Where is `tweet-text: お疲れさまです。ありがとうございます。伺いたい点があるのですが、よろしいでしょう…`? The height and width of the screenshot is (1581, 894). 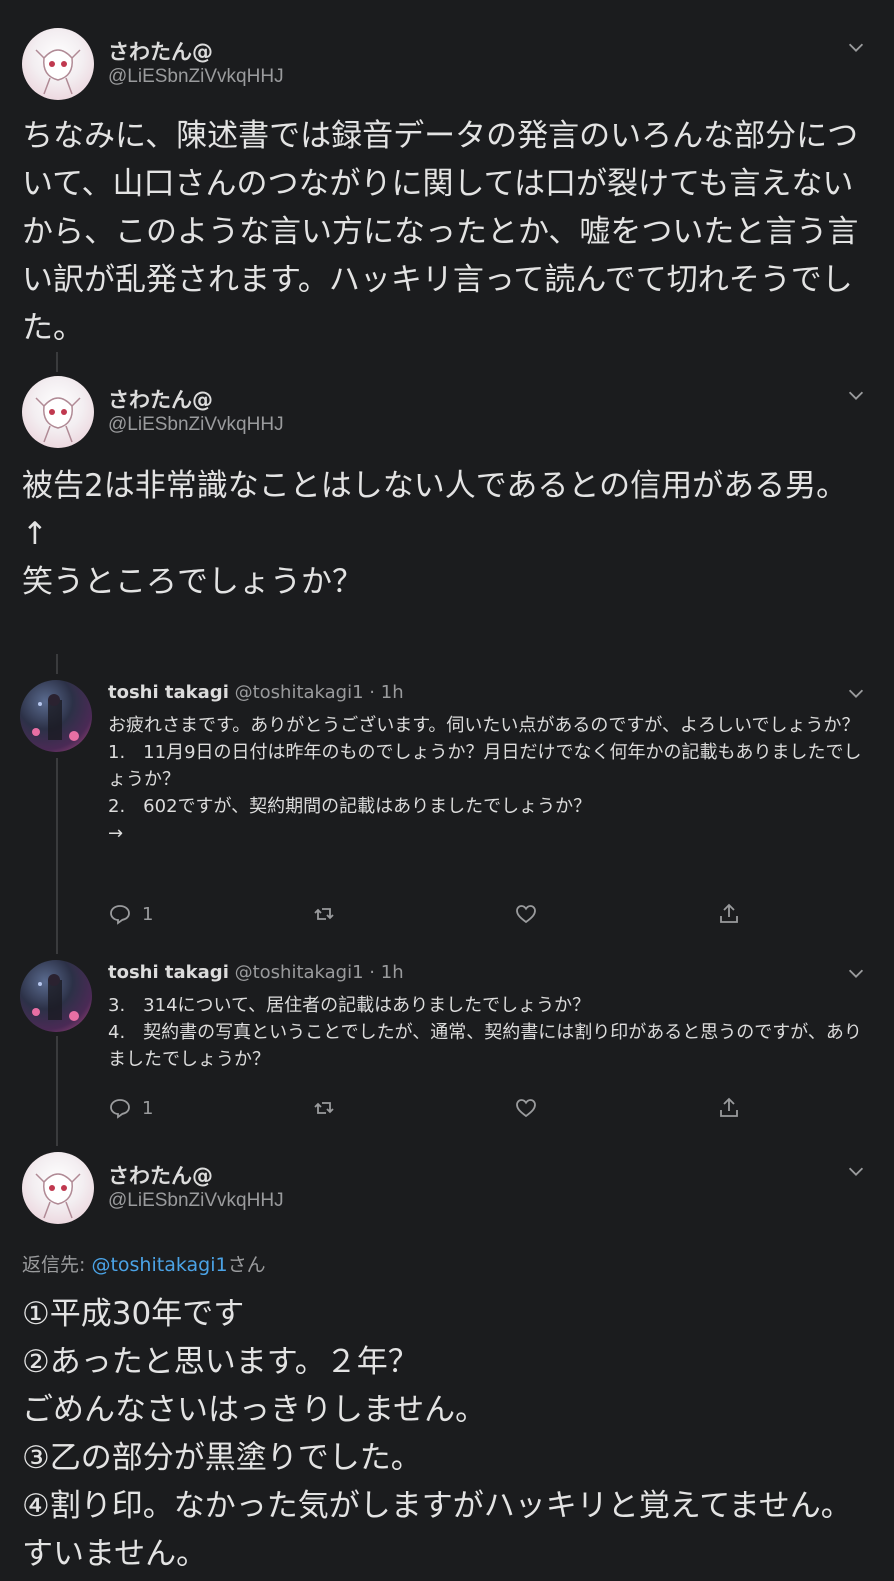 tweet-text: お疲れさまです。ありがとうございます。伺いたい点があるのですが、よろしいでしょう… is located at coordinates (485, 779).